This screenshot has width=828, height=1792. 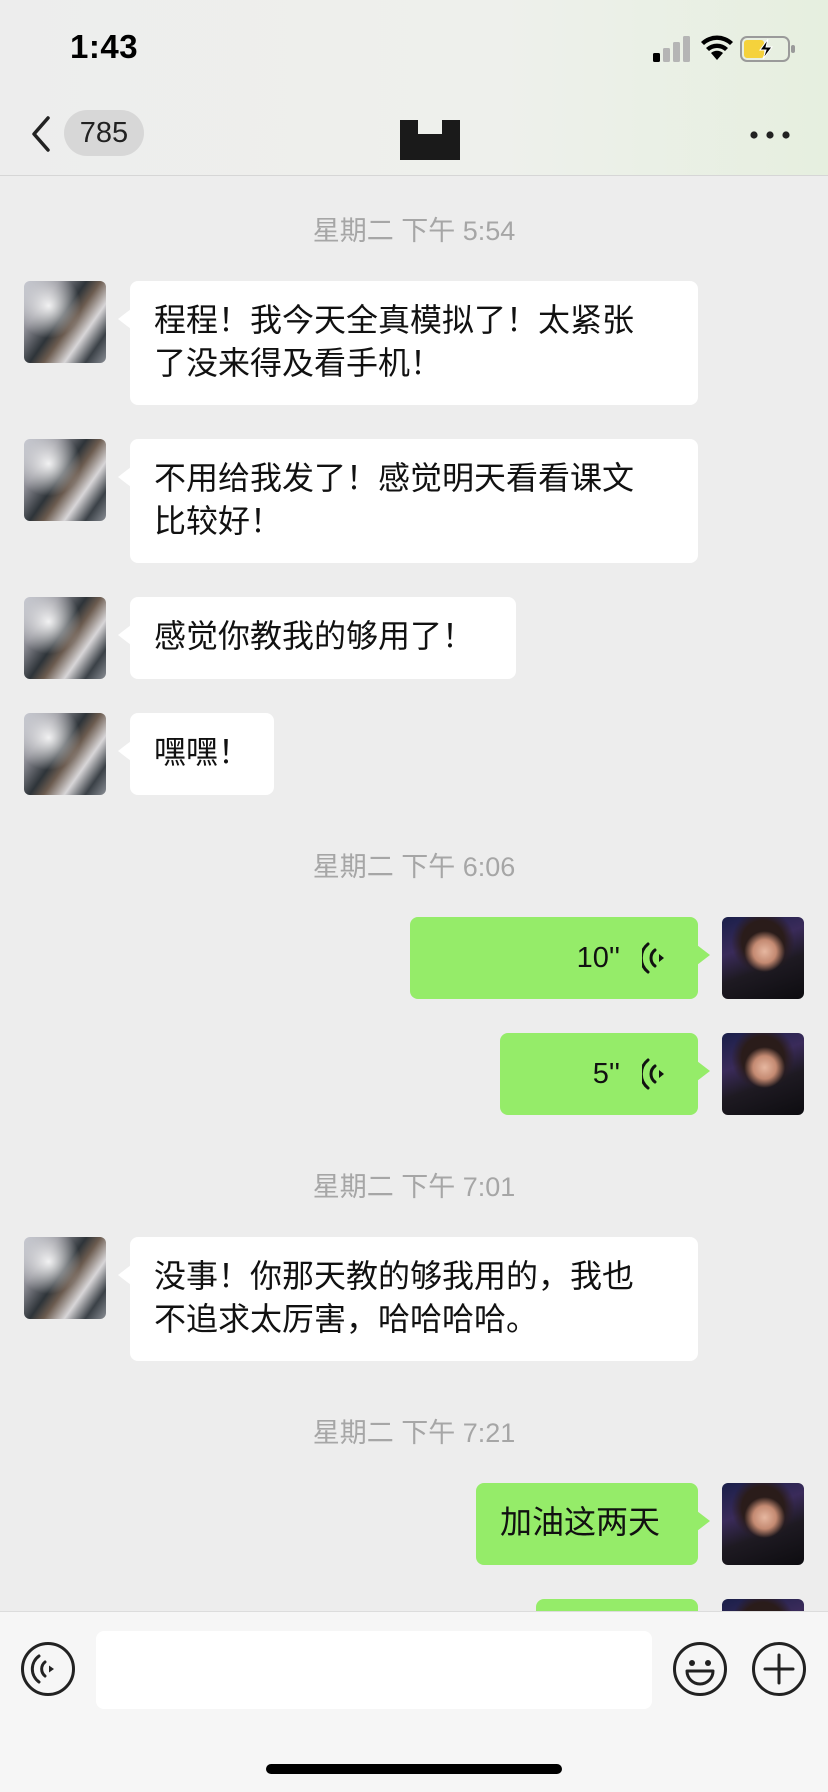 I want to click on status-time: 1:43, so click(x=104, y=46).